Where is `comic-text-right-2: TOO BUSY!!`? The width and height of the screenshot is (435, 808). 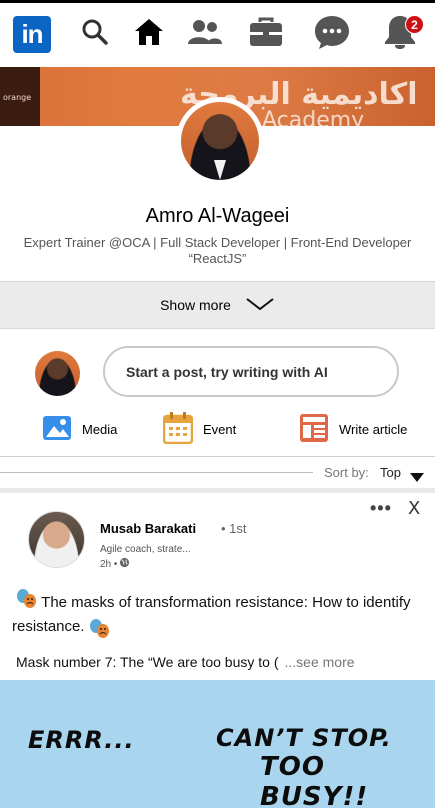
comic-text-right-2: TOO BUSY!! is located at coordinates (314, 780).